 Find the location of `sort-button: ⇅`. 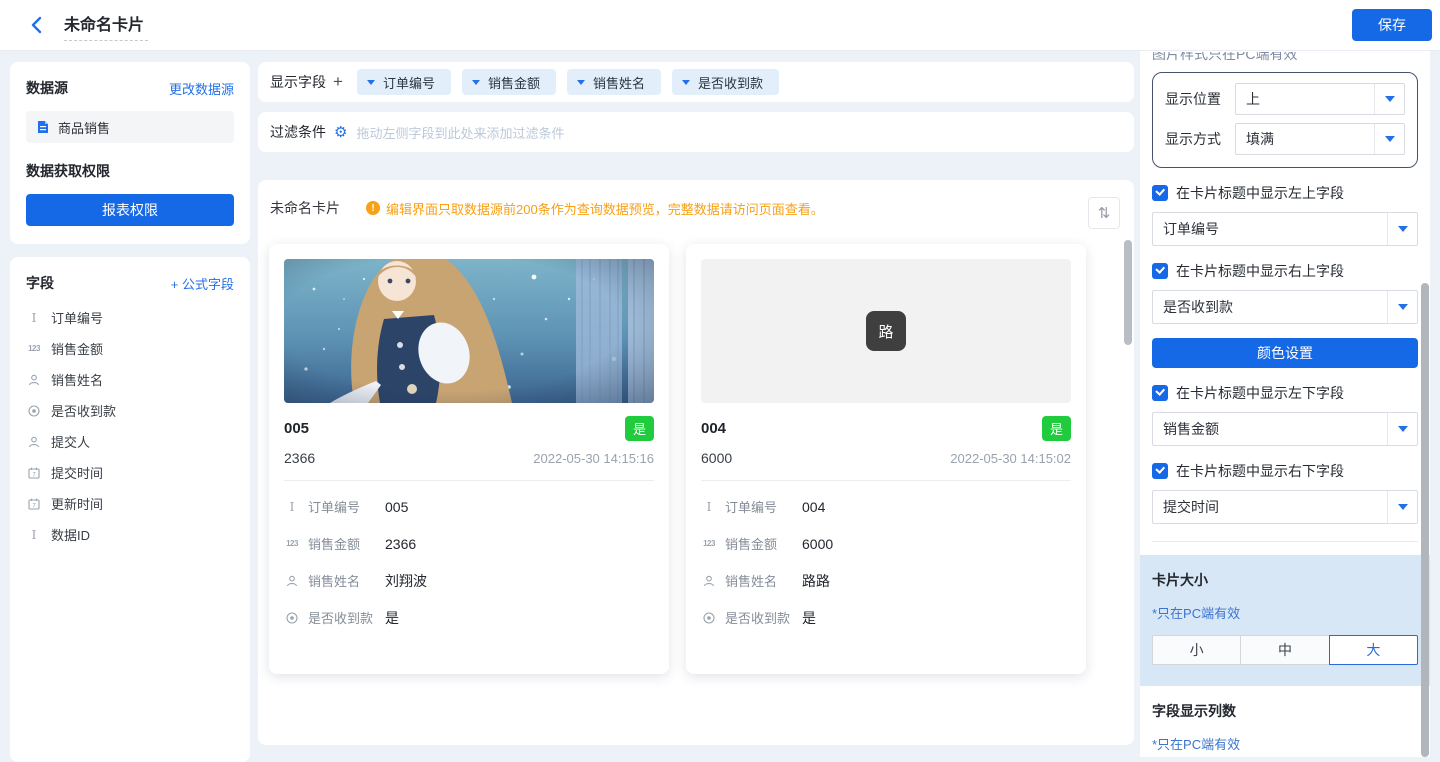

sort-button: ⇅ is located at coordinates (1104, 213).